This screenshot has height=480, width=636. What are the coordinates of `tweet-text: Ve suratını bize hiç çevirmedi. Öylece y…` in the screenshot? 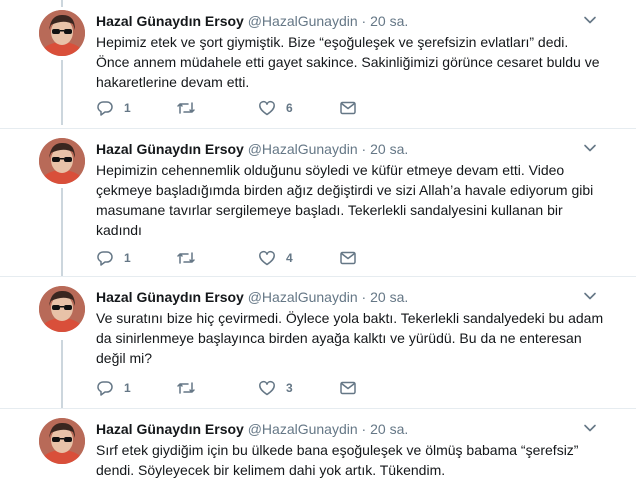 It's located at (350, 338).